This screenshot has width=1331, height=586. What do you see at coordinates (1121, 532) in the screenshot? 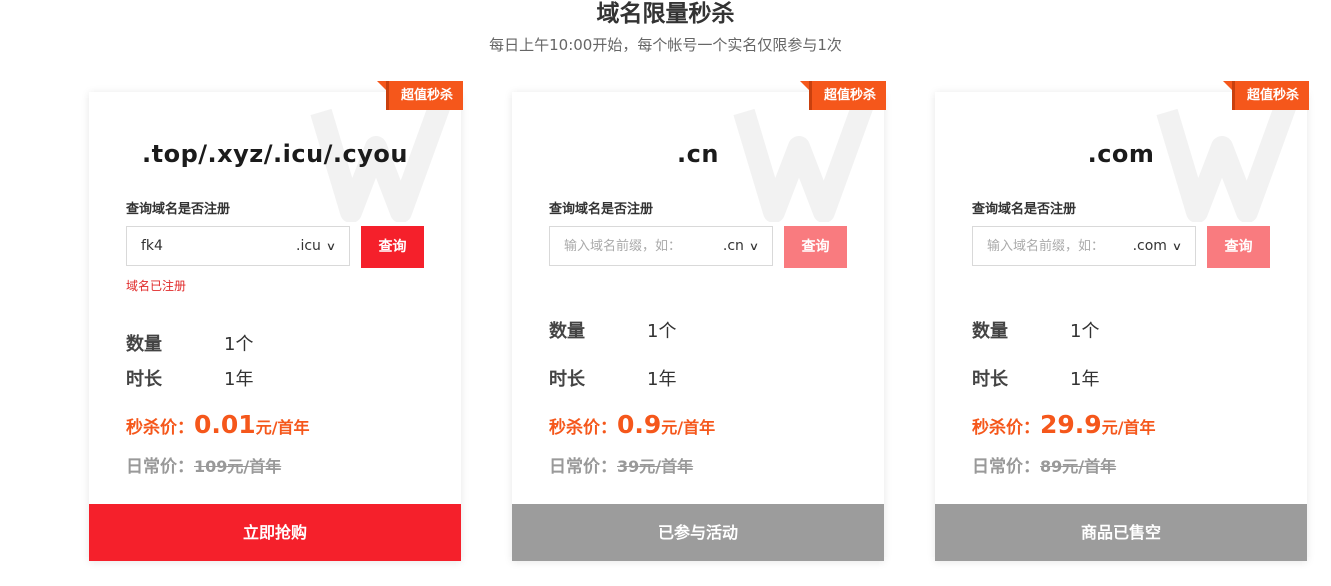
I see `sold-out-button: 商品已售空` at bounding box center [1121, 532].